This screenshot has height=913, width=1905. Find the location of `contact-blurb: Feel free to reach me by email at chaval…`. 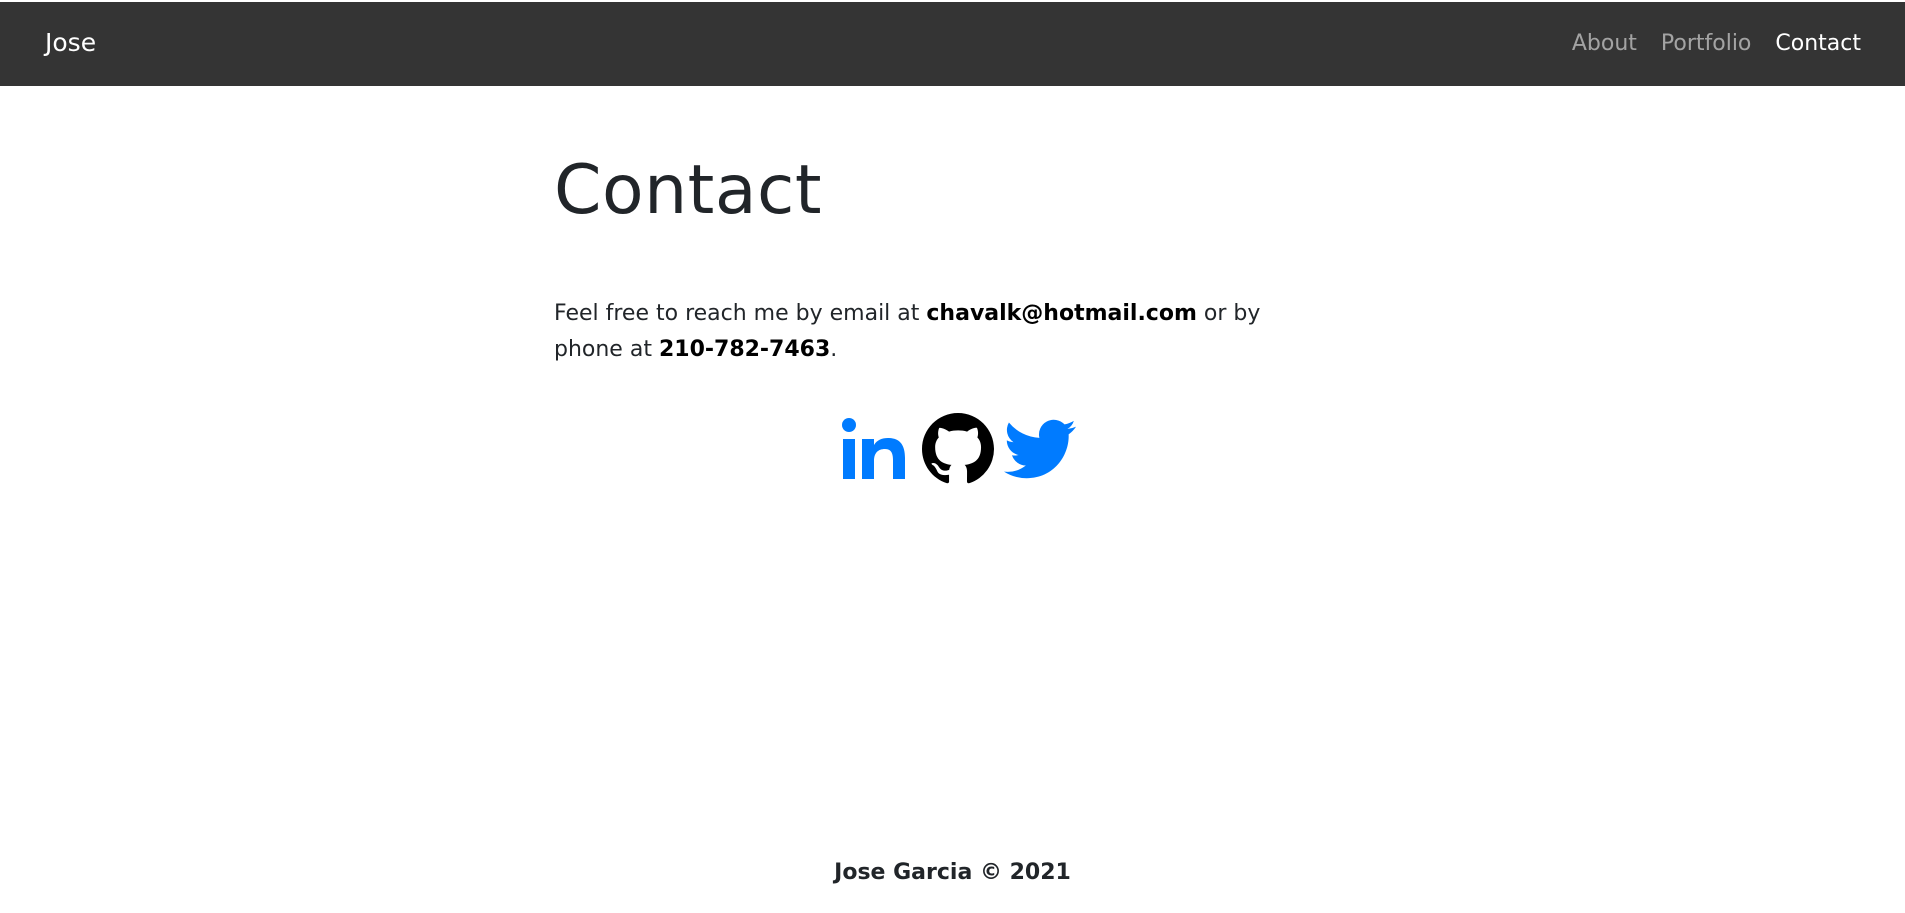

contact-blurb: Feel free to reach me by email at chaval… is located at coordinates (944, 332).